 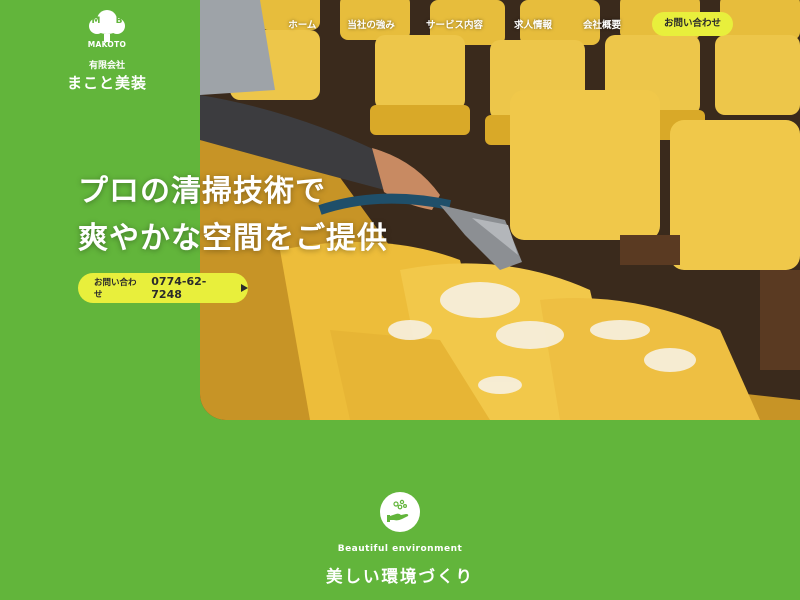 What do you see at coordinates (400, 576) in the screenshot?
I see `section-title: 美しい環境づくり` at bounding box center [400, 576].